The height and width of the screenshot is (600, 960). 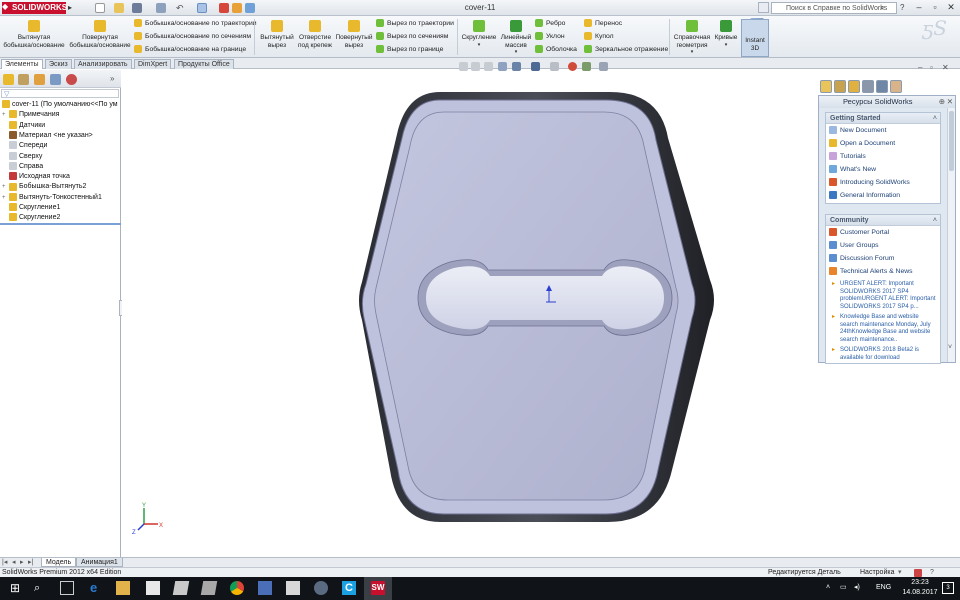 I want to click on zoom-area-icon, so click(x=475, y=66).